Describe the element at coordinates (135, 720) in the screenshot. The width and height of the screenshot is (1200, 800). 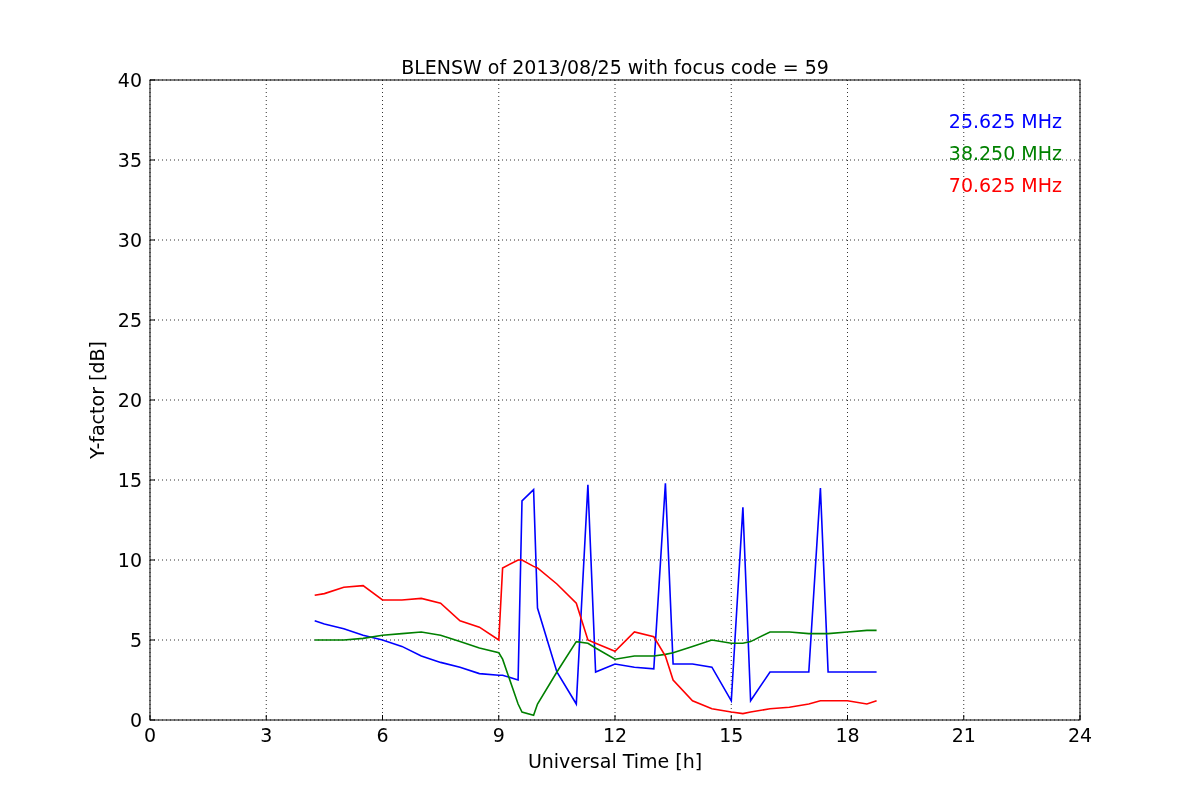
I see `y-tick-label: 0` at that location.